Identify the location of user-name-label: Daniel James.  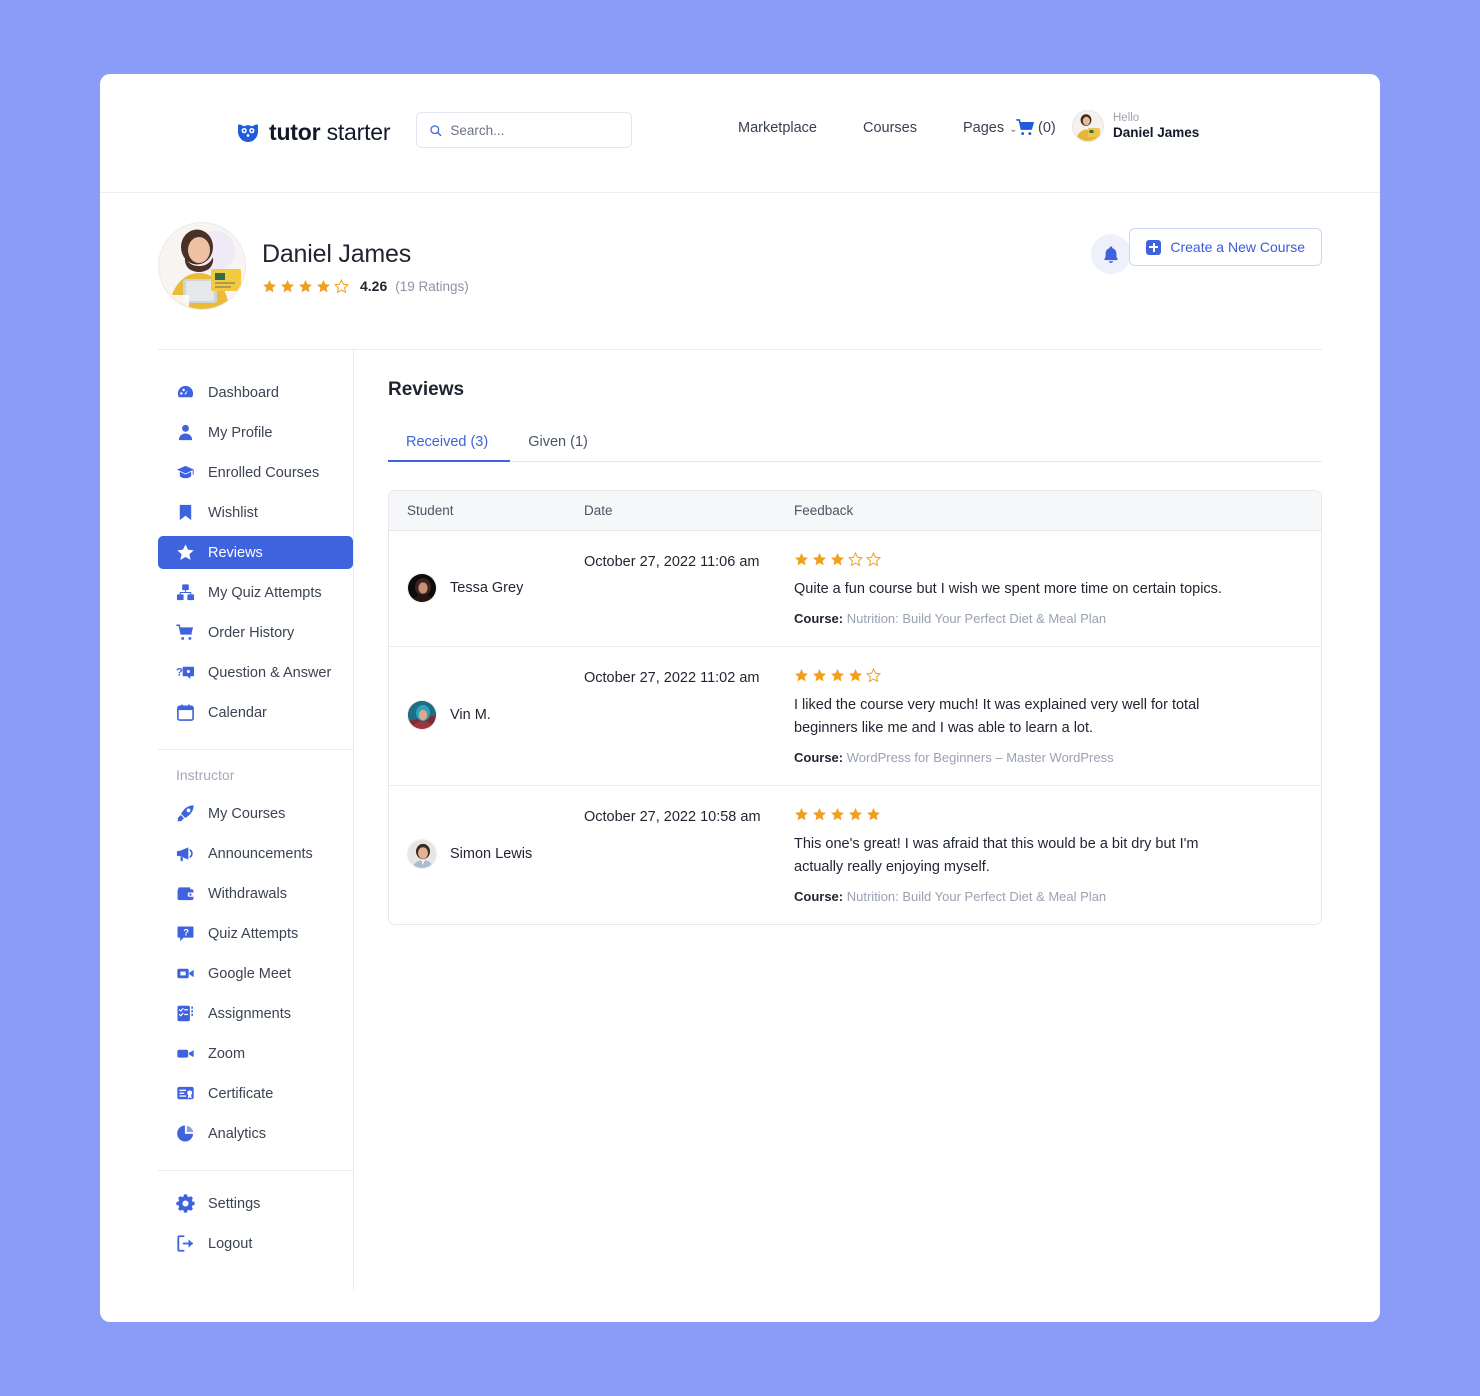
(1156, 132).